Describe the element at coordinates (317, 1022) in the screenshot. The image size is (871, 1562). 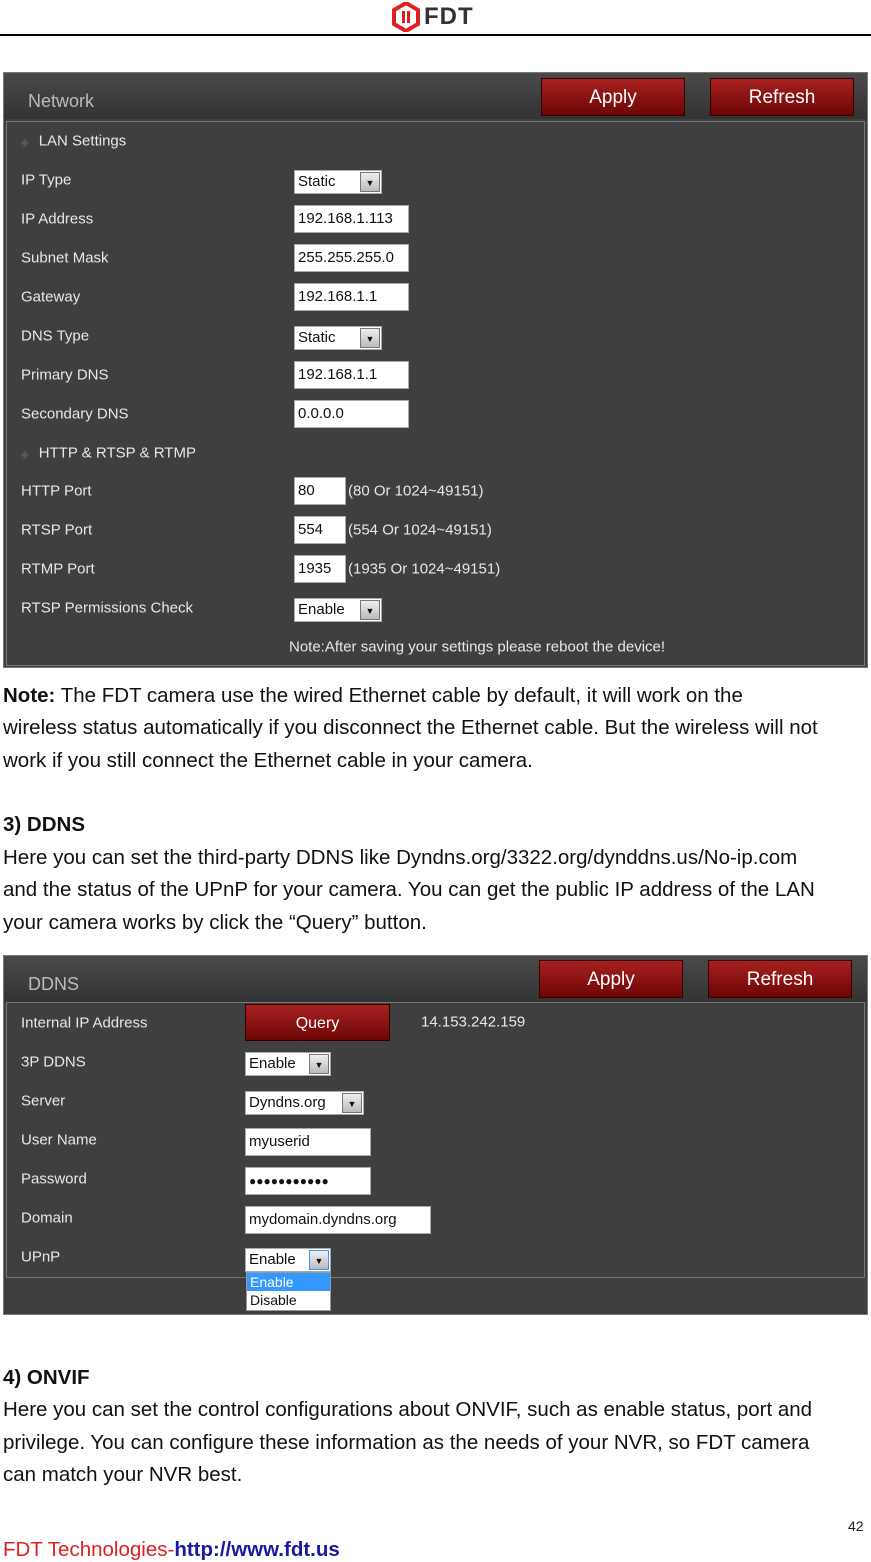
I see `query-button: Query` at that location.